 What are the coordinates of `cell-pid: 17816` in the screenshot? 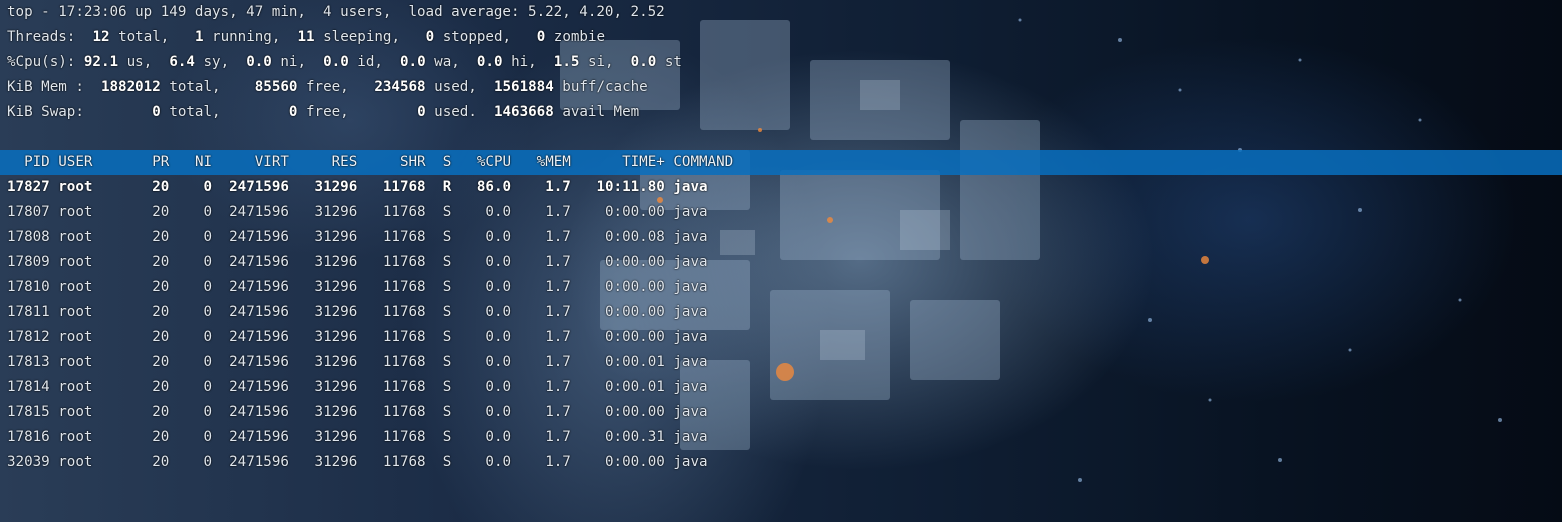 It's located at (28, 437).